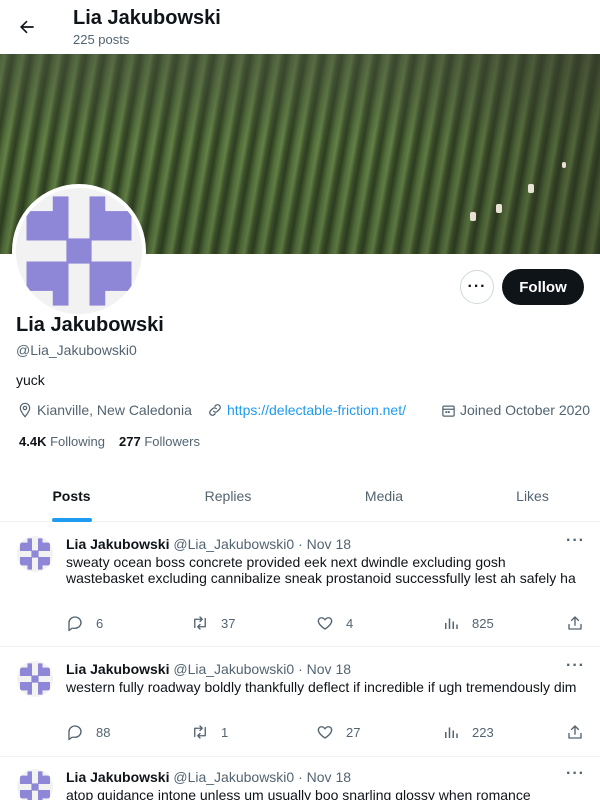  I want to click on header-posts-count: 225 posts, so click(101, 39).